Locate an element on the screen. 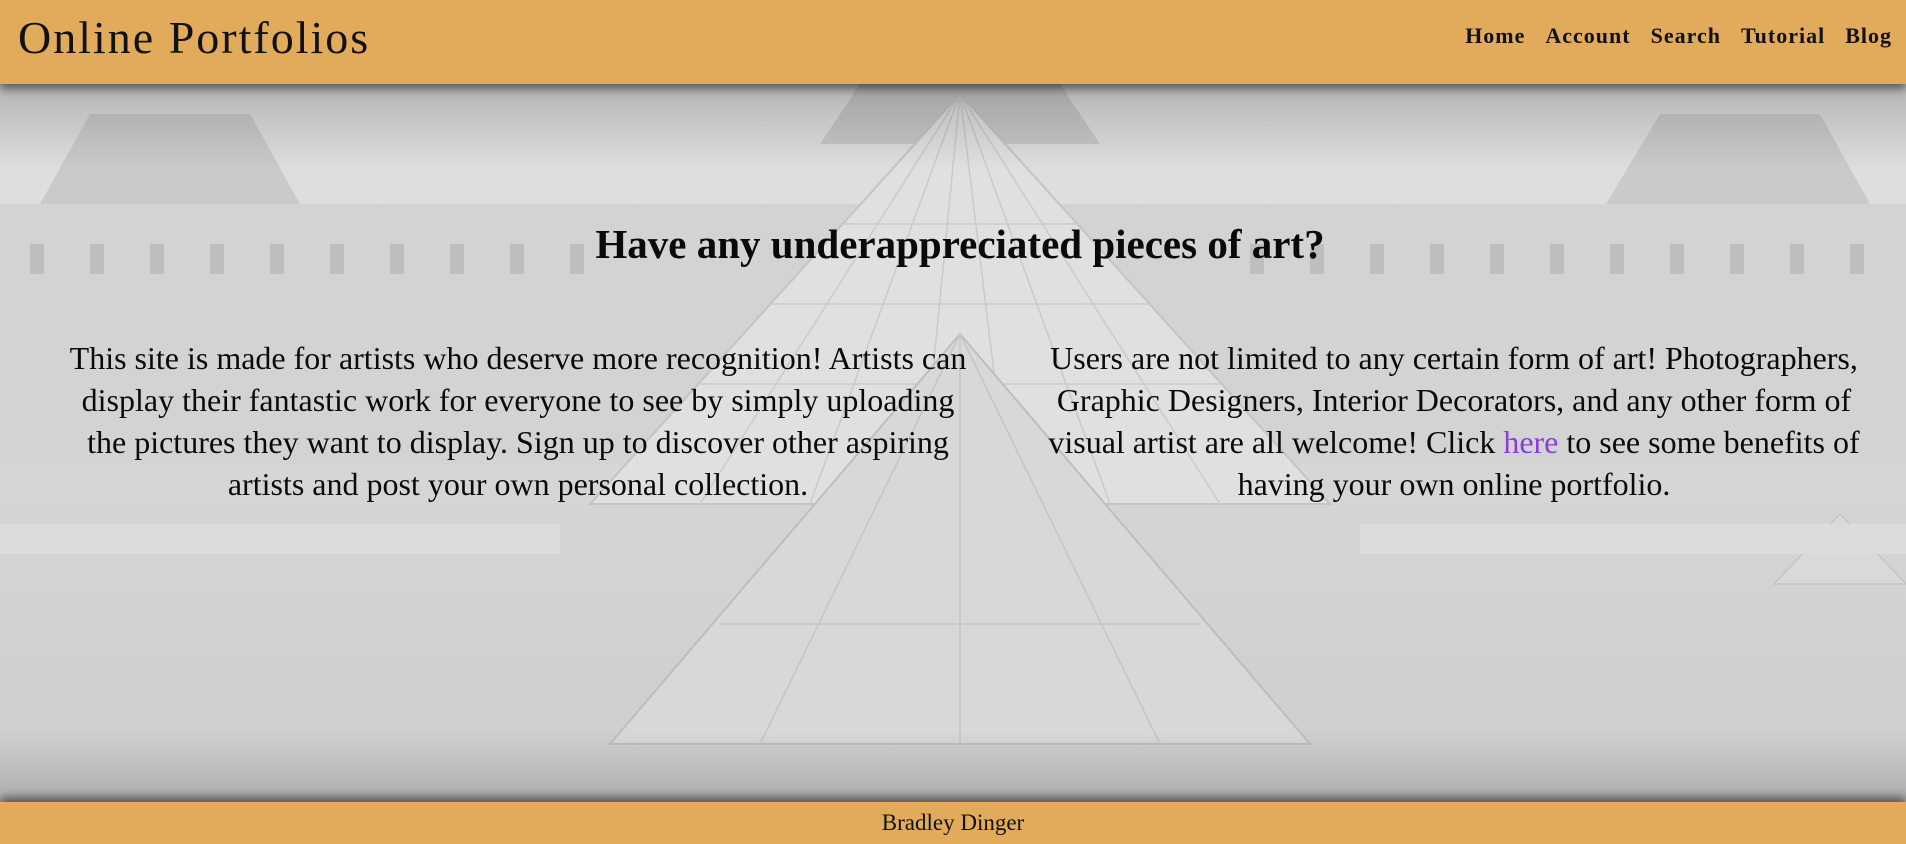 The height and width of the screenshot is (844, 1906). benefits-link: here is located at coordinates (1530, 442).